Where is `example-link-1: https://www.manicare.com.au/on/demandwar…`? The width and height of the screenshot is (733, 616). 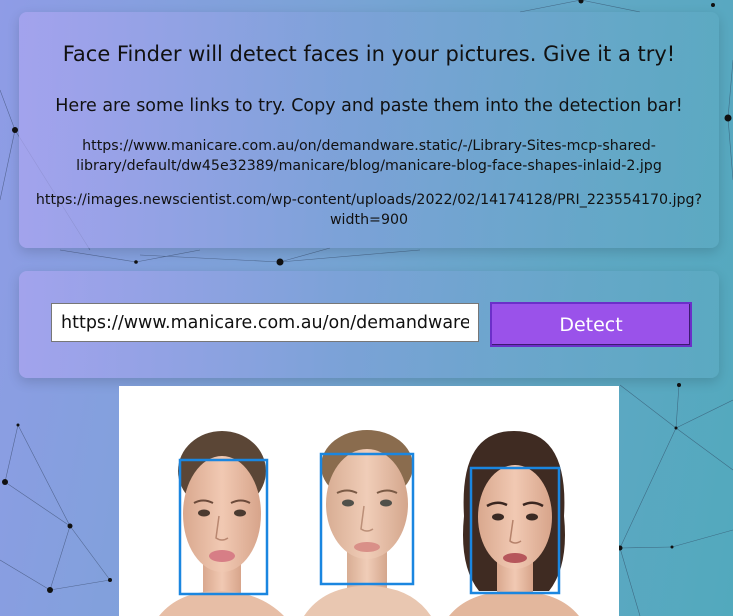 example-link-1: https://www.manicare.com.au/on/demandwar… is located at coordinates (369, 156).